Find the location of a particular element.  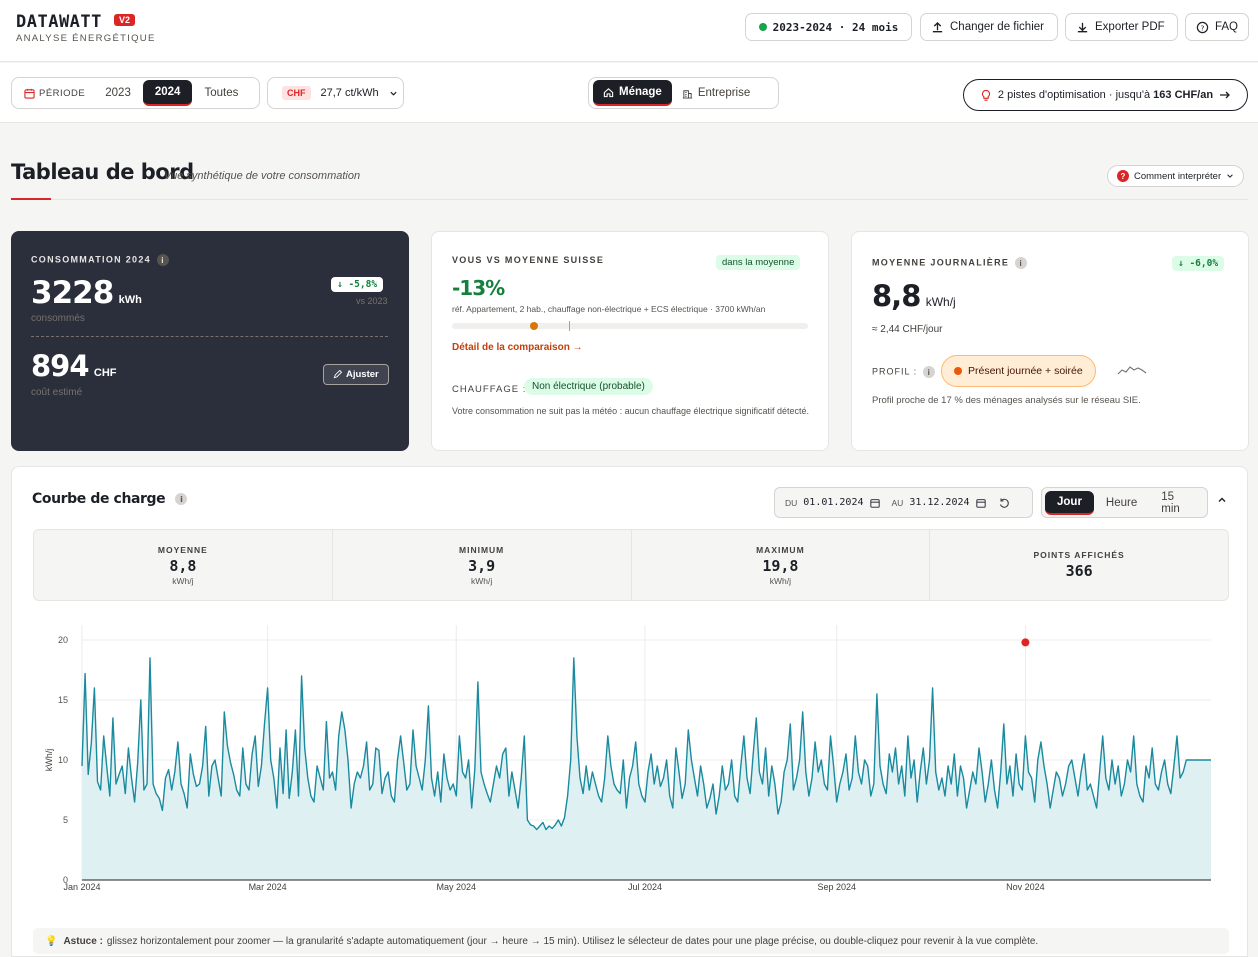

export-pdf-label: Exporter PDF is located at coordinates (1130, 27).